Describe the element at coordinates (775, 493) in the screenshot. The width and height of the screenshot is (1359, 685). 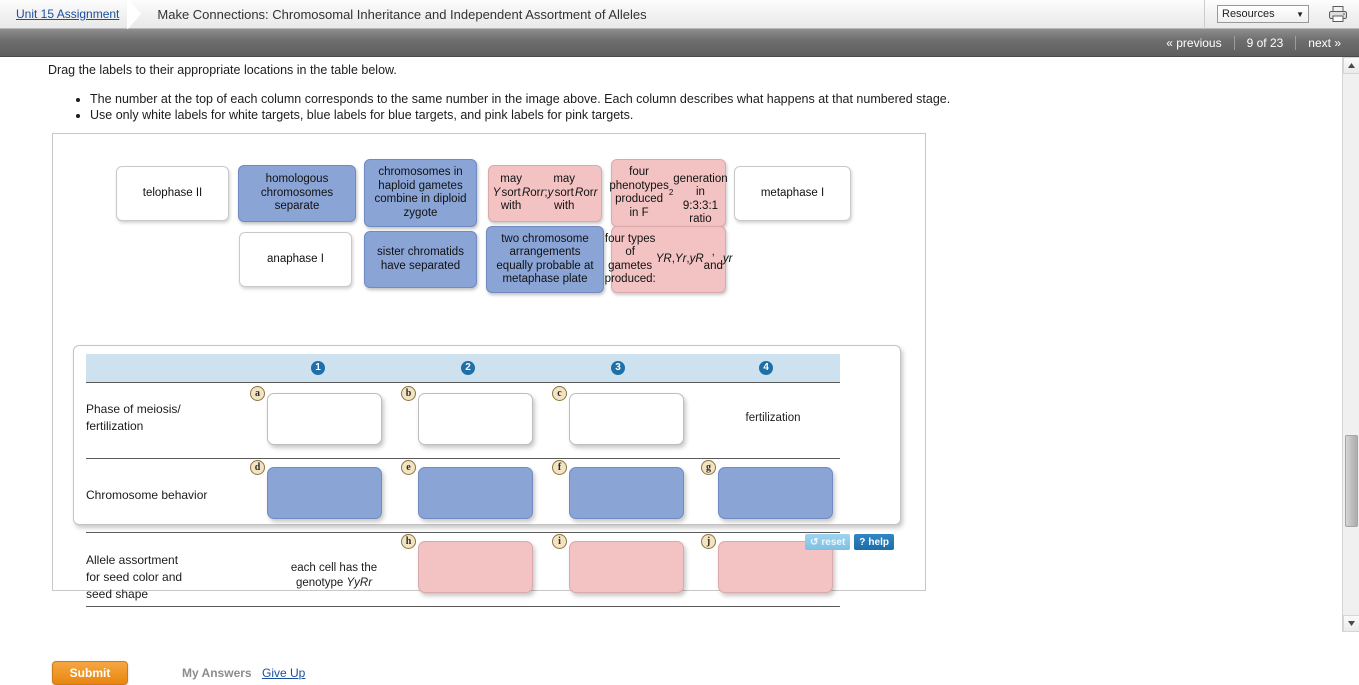
I see `drop-target-g` at that location.